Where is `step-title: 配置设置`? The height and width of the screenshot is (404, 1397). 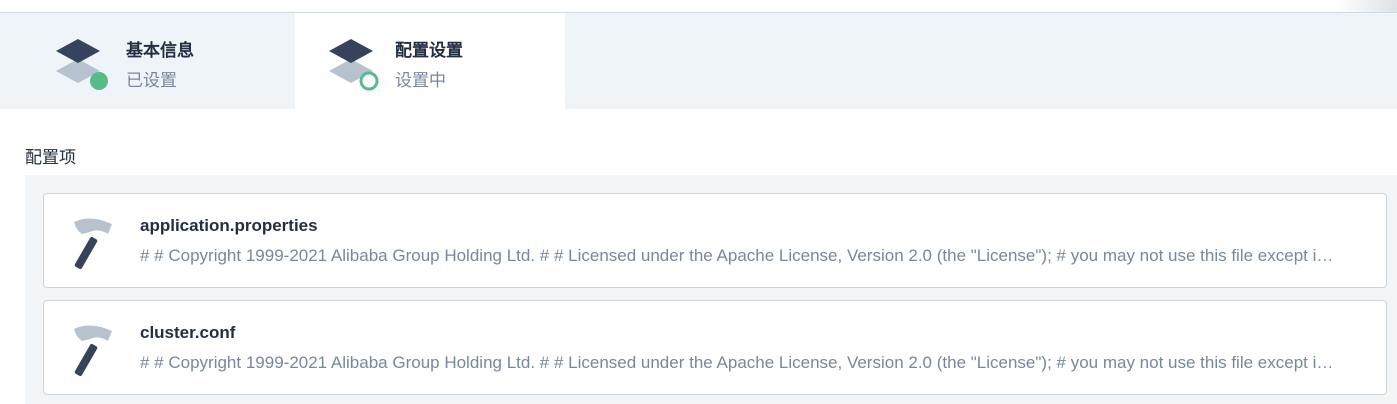 step-title: 配置设置 is located at coordinates (429, 51).